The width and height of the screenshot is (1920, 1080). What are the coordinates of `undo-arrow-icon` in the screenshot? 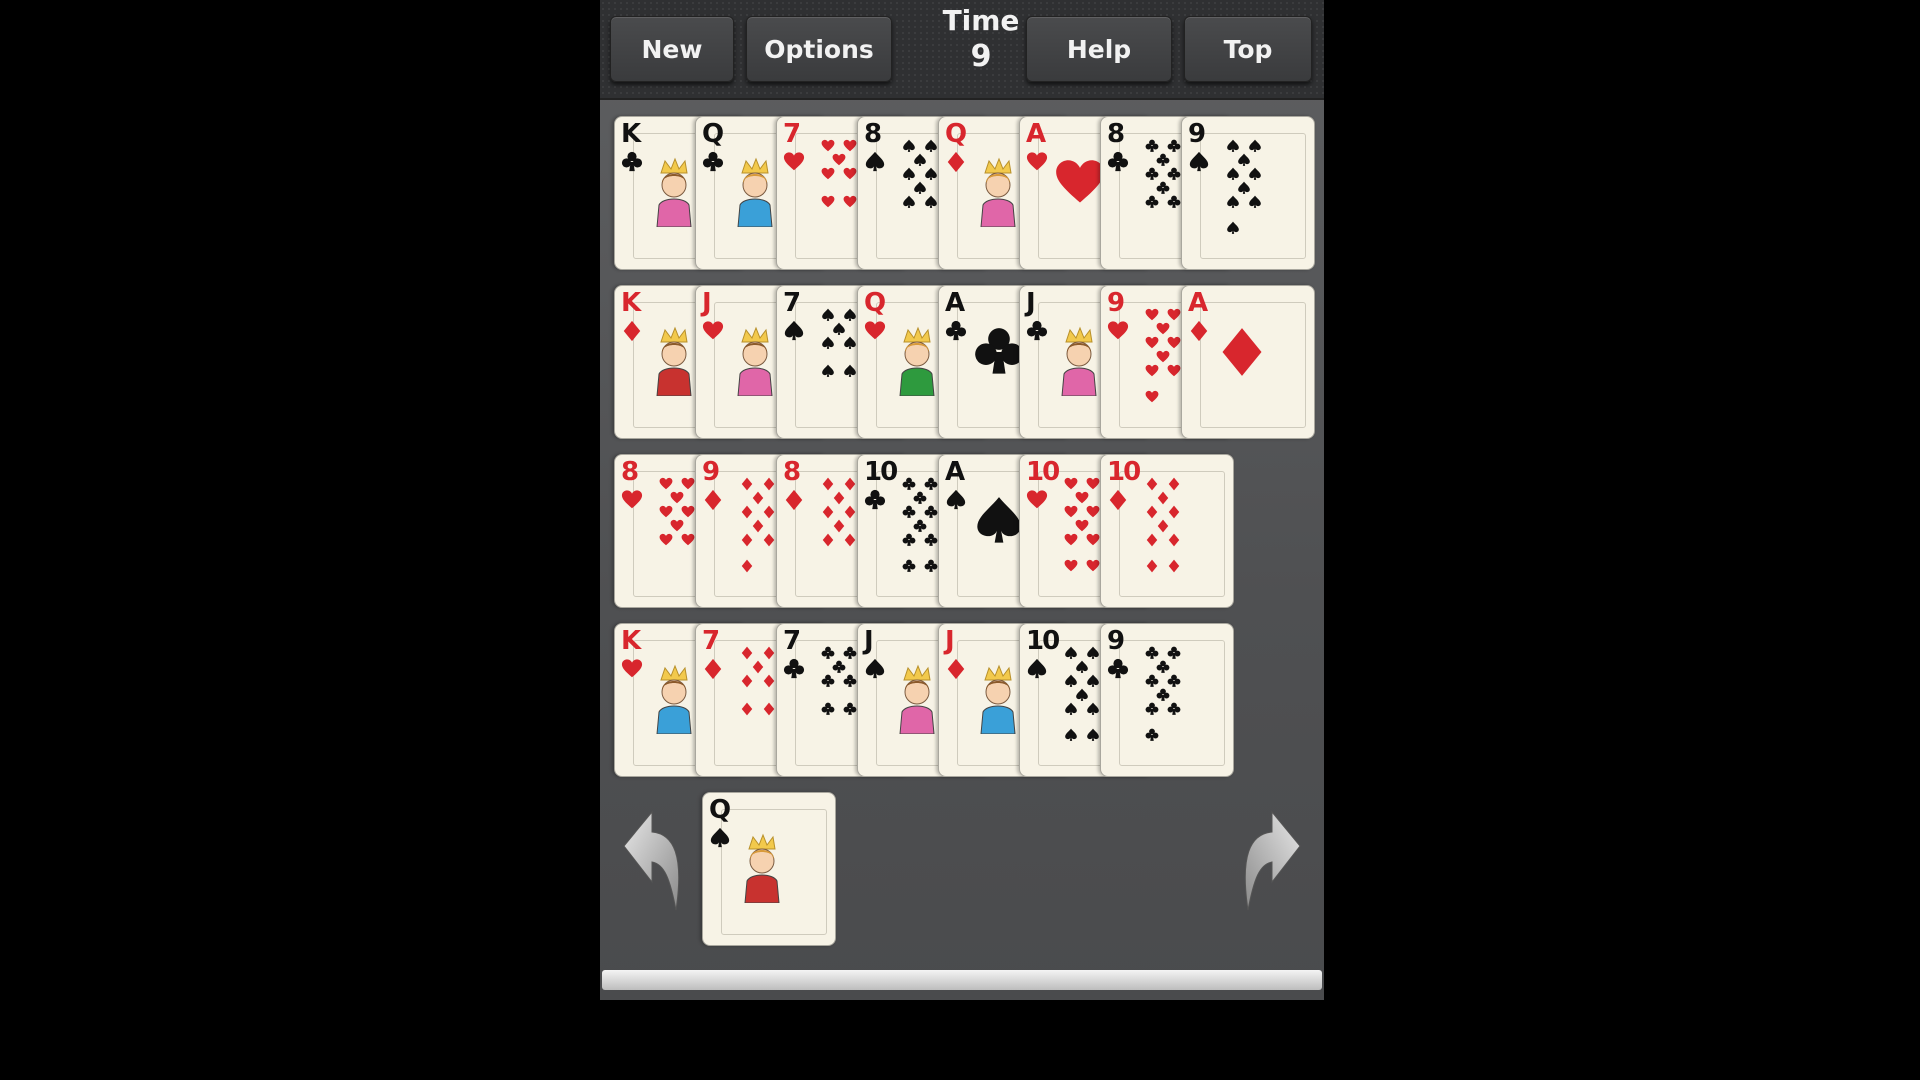 It's located at (653, 861).